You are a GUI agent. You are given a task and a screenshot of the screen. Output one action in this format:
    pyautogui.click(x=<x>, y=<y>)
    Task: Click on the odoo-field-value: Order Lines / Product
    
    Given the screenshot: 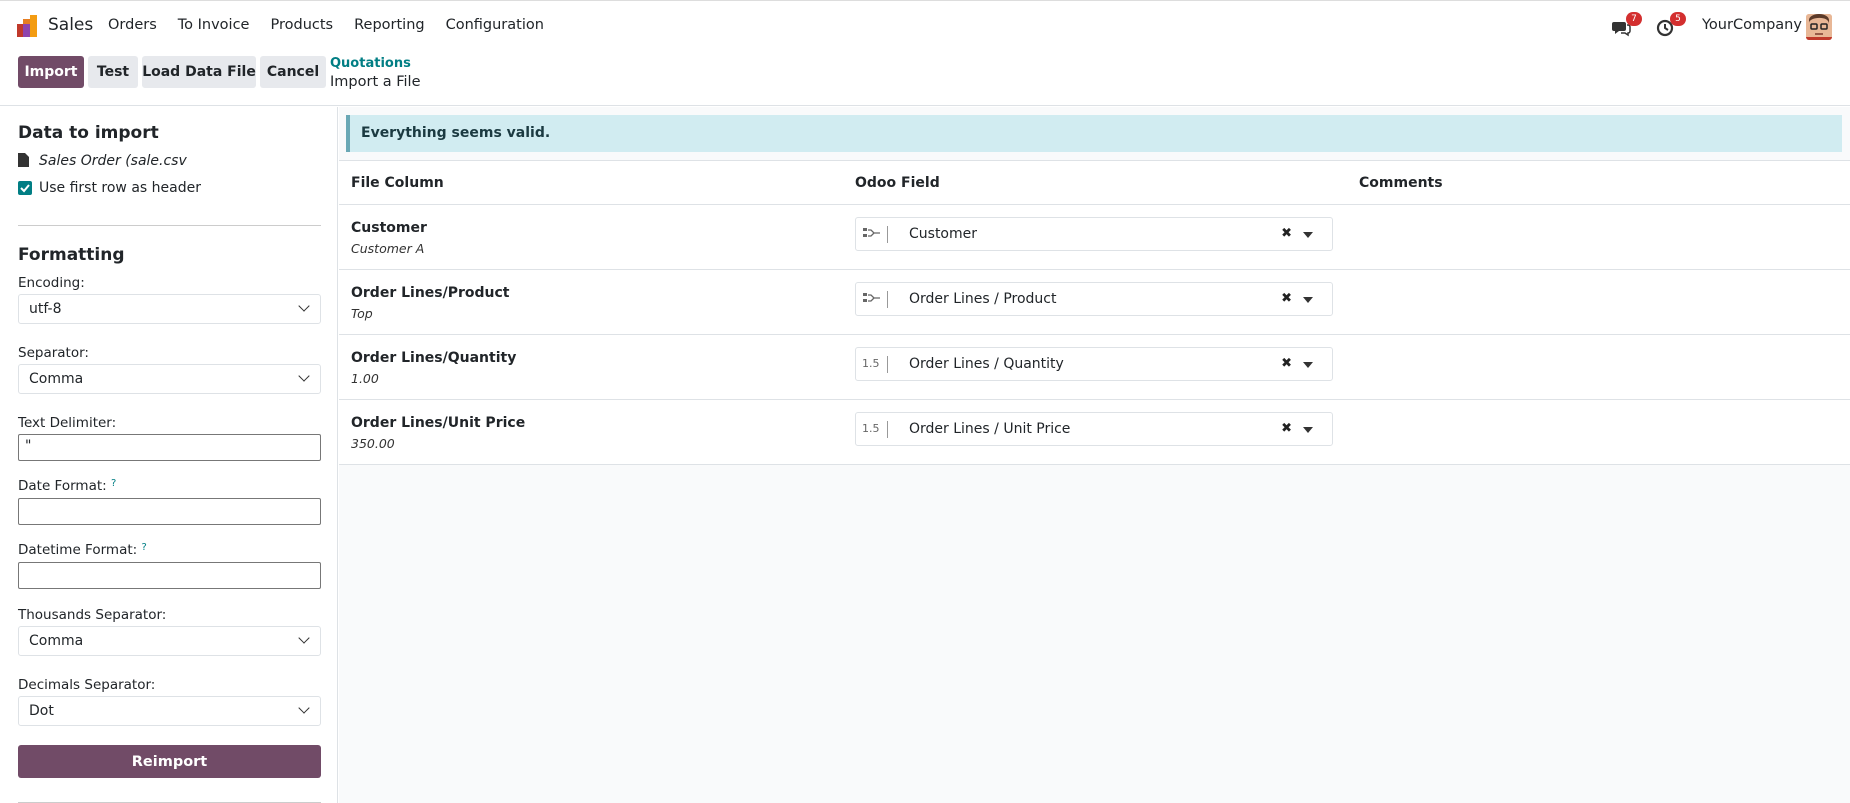 What is the action you would take?
    pyautogui.click(x=983, y=299)
    